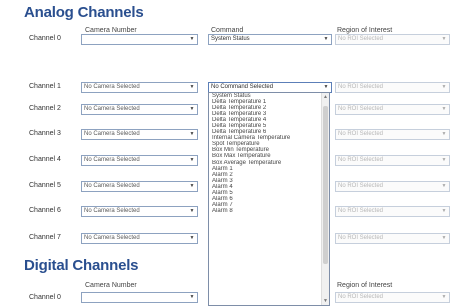  What do you see at coordinates (112, 238) in the screenshot?
I see `analog-channel-7-camera-value: No Camera Selected` at bounding box center [112, 238].